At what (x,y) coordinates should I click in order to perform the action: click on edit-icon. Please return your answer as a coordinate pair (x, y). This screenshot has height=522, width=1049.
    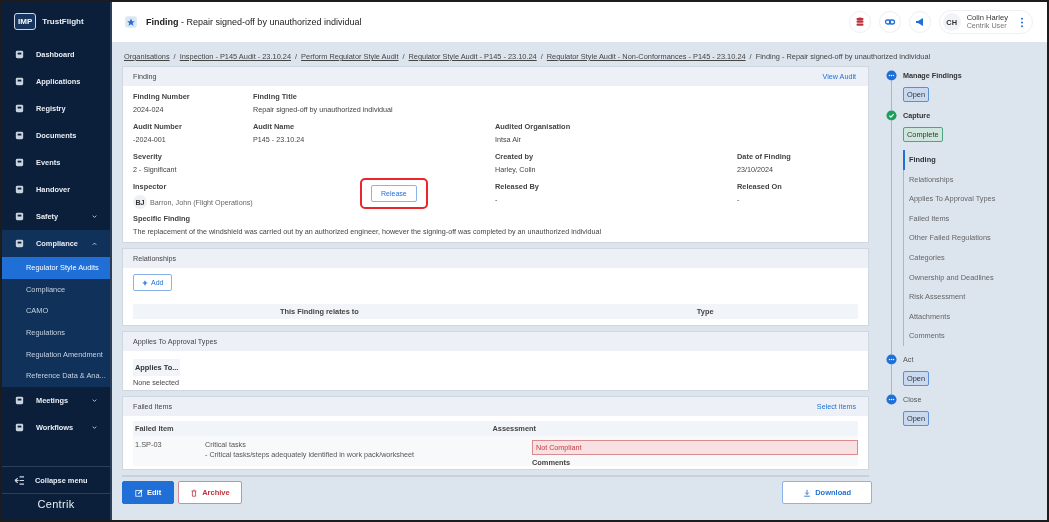
    Looking at the image, I should click on (139, 492).